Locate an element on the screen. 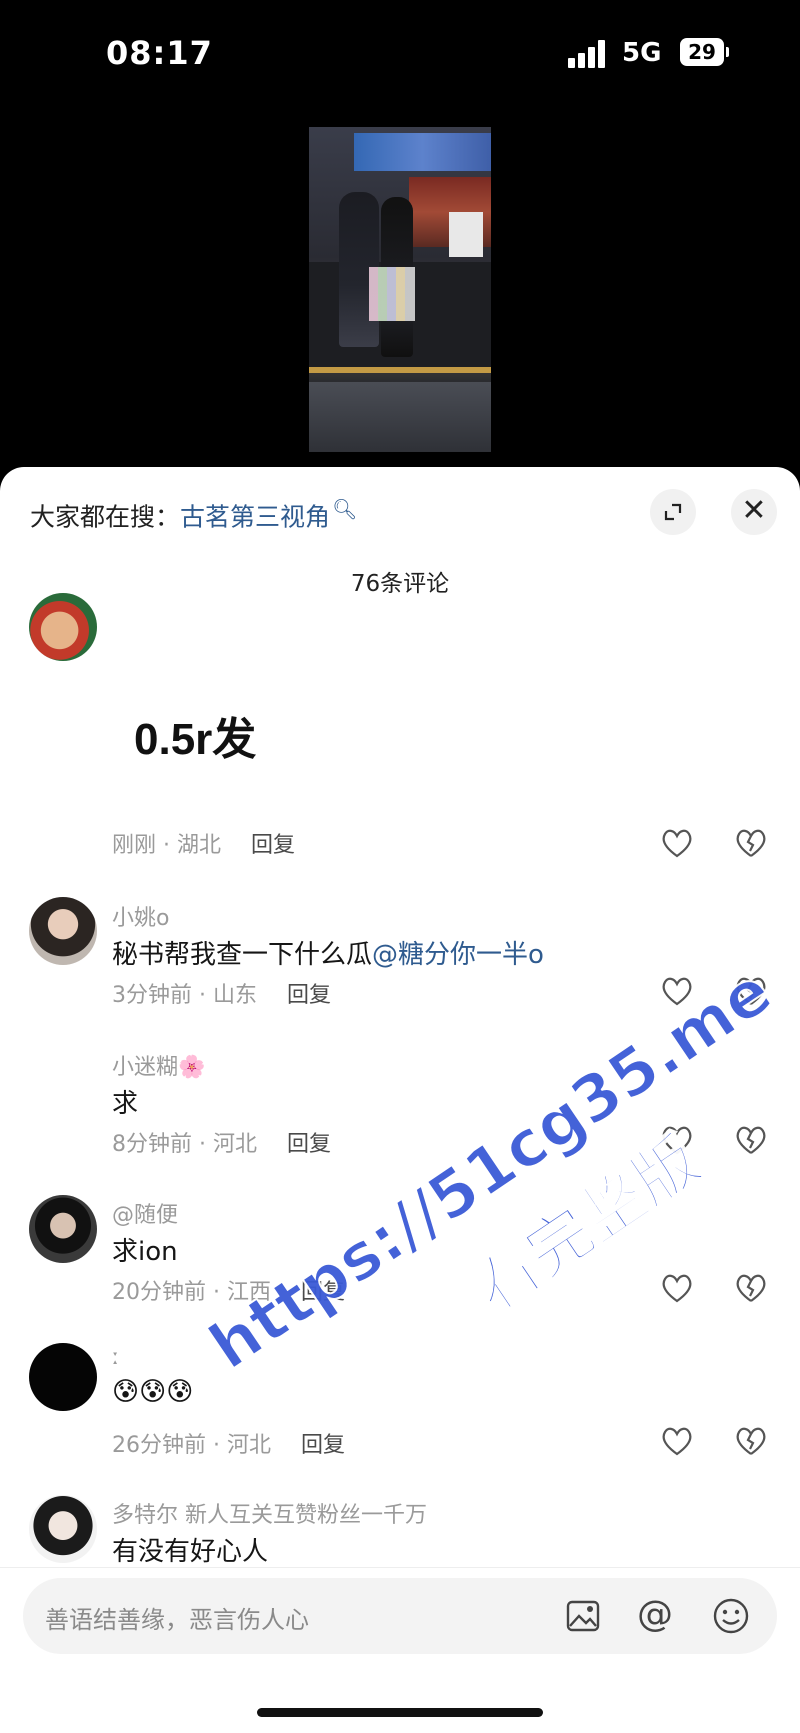  trending-prefix: 大家都在搜： is located at coordinates (105, 517).